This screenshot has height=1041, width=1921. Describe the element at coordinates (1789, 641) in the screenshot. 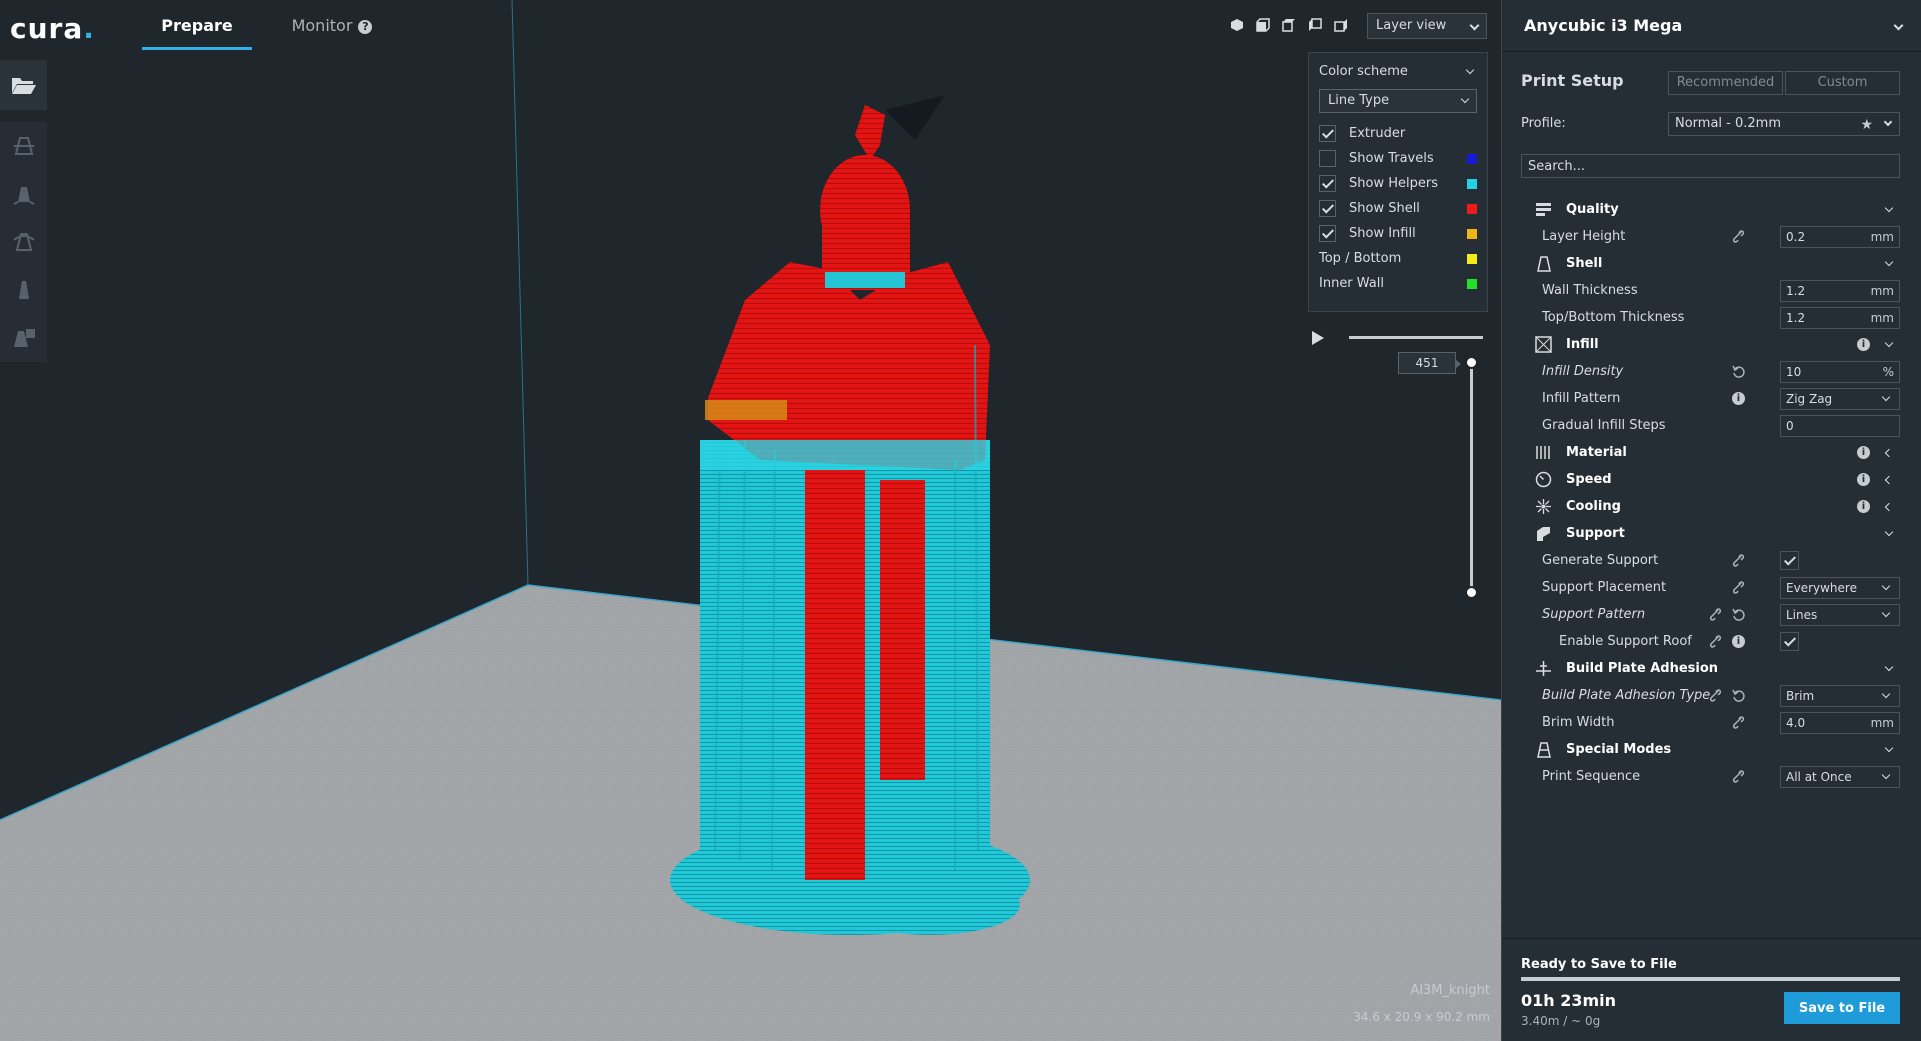

I see `enable-support-roof-checkbox` at that location.